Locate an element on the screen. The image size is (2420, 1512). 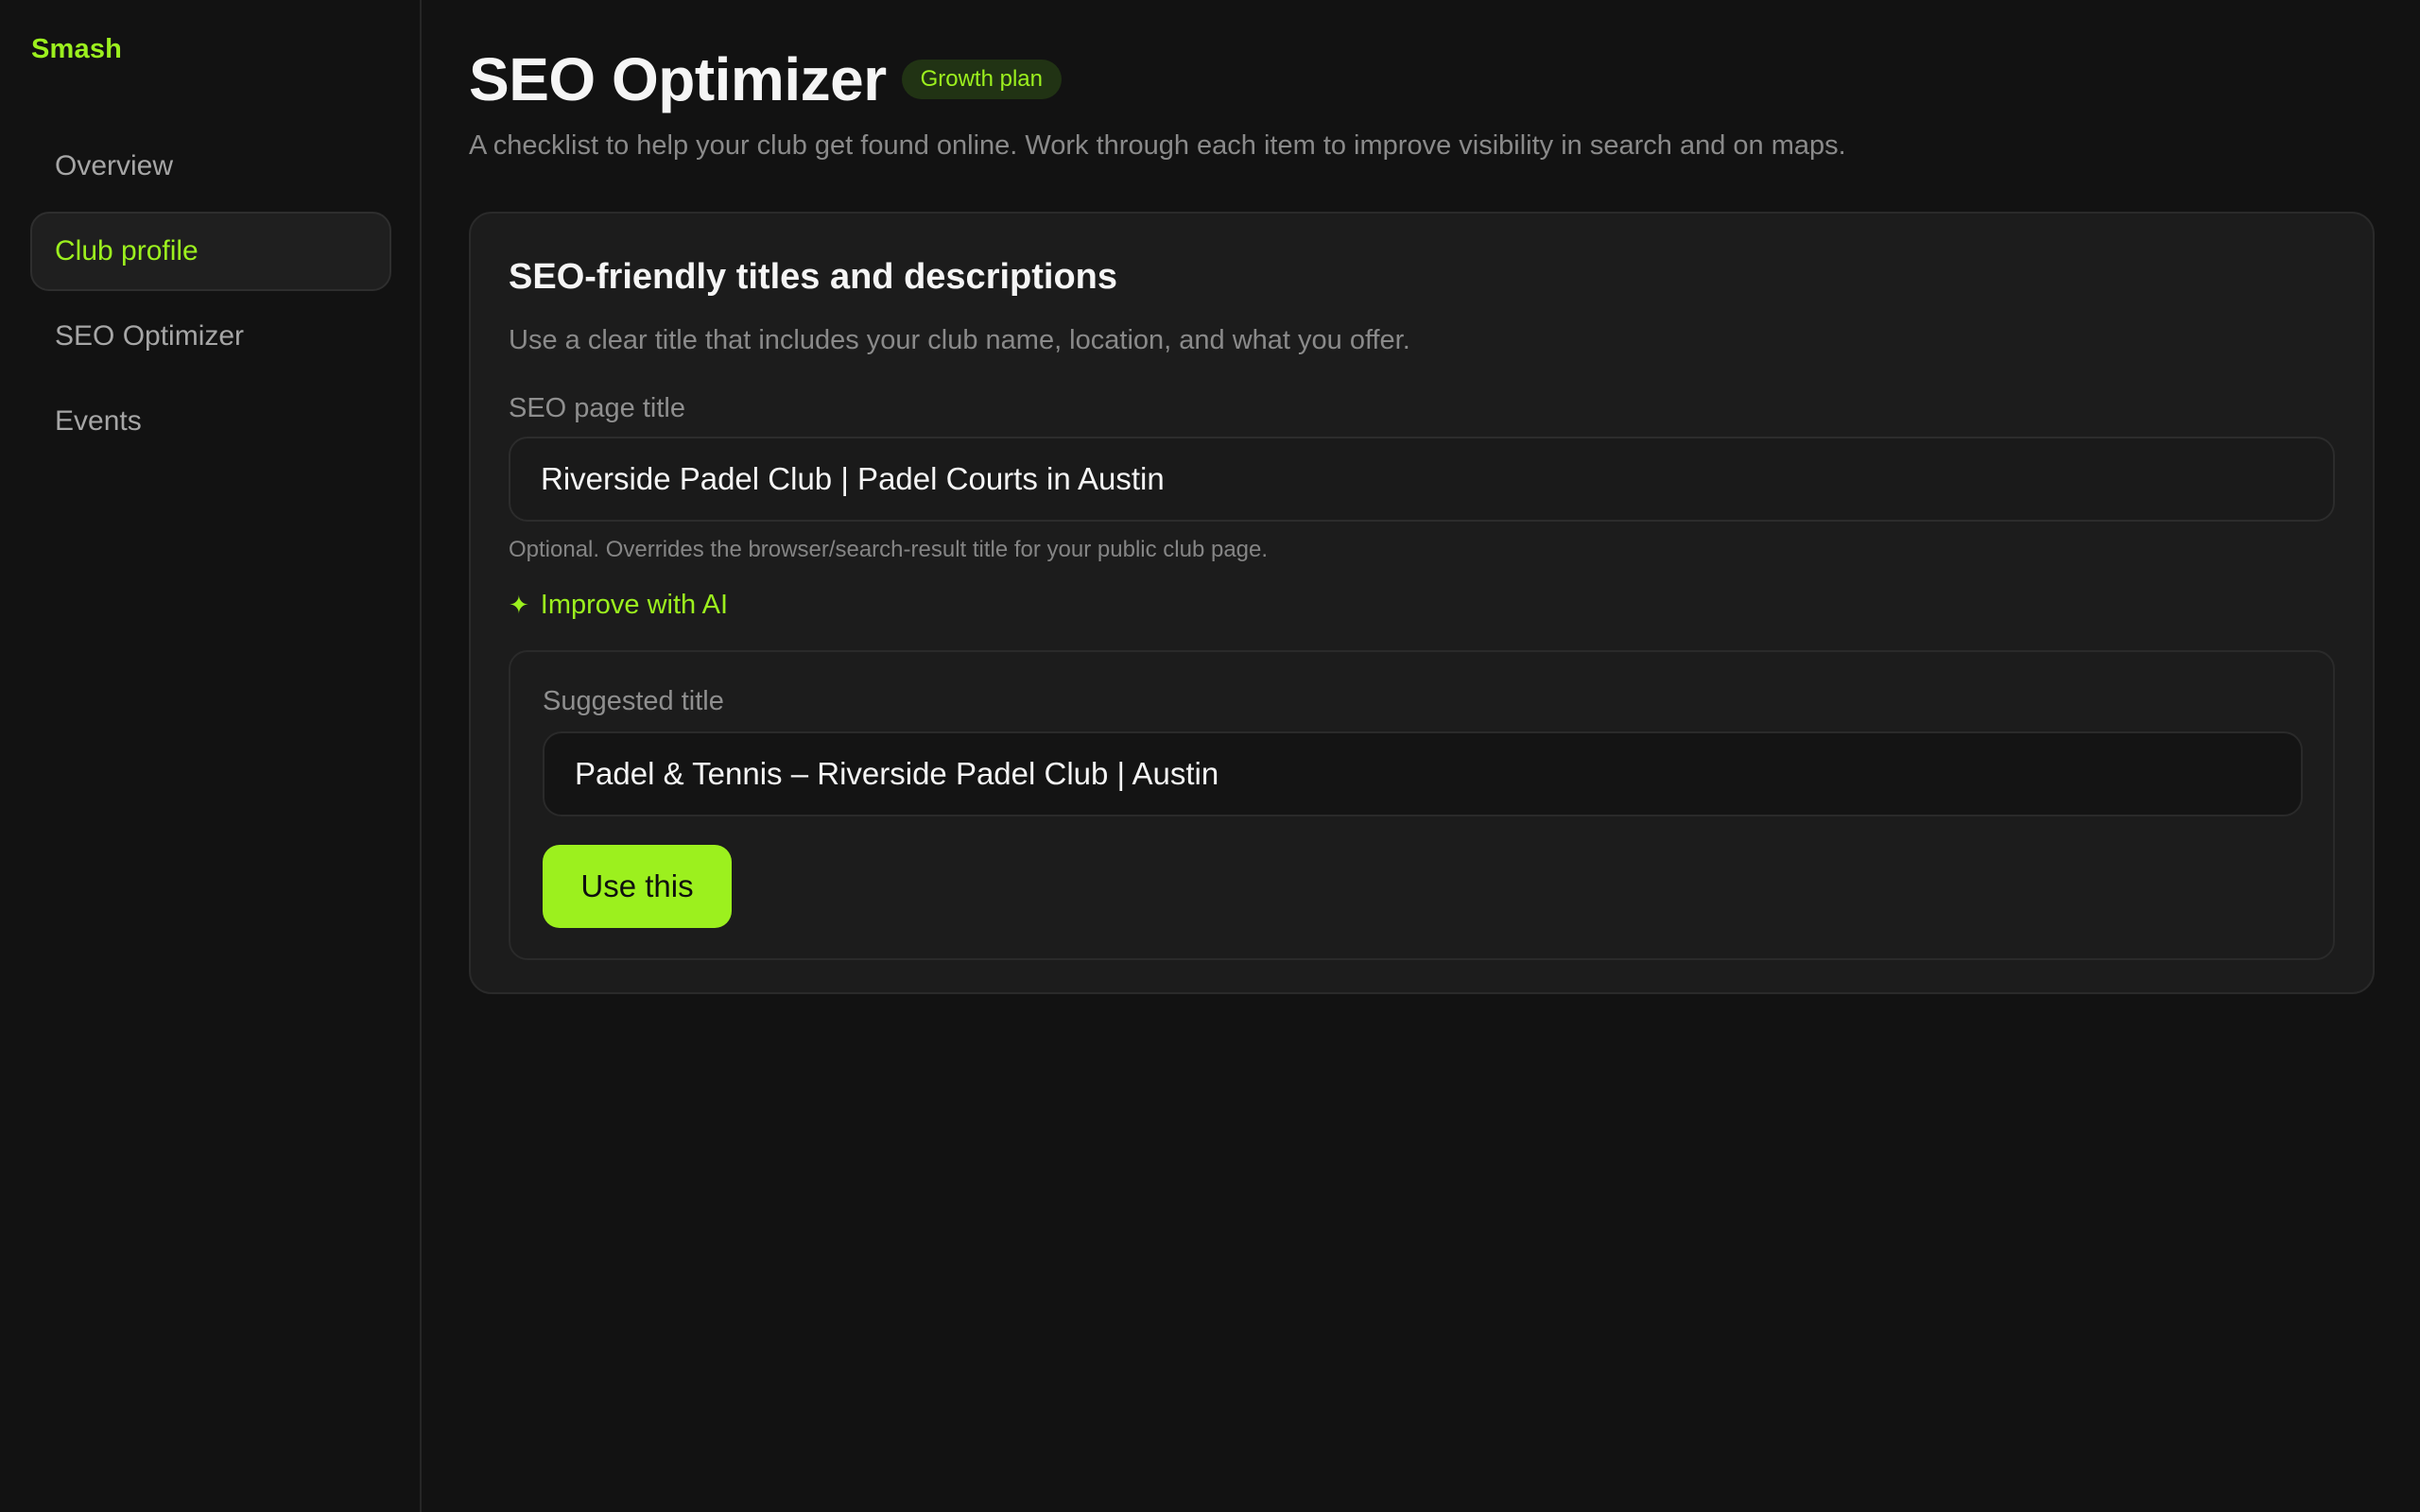
page-header: SEO Optimizer Growth plan is located at coordinates (765, 79).